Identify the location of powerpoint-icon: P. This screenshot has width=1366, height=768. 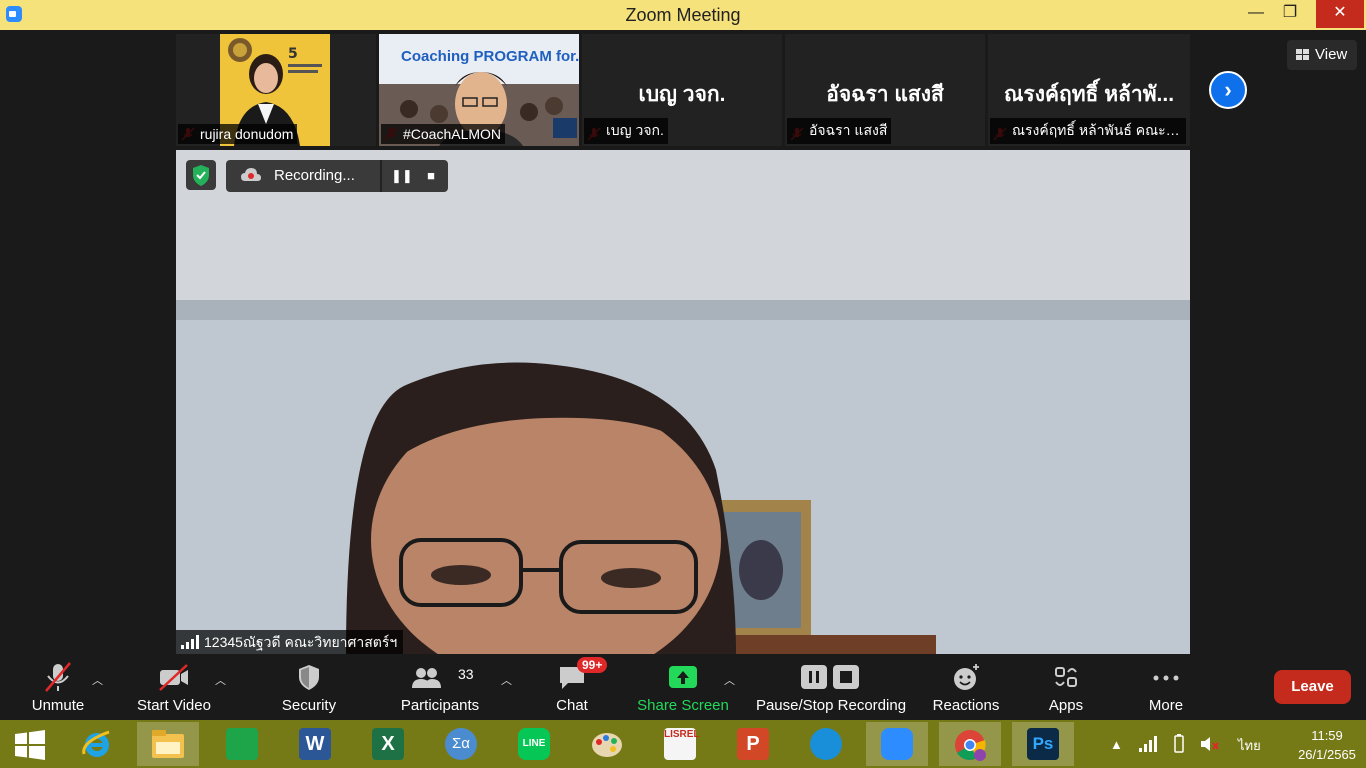
(753, 744).